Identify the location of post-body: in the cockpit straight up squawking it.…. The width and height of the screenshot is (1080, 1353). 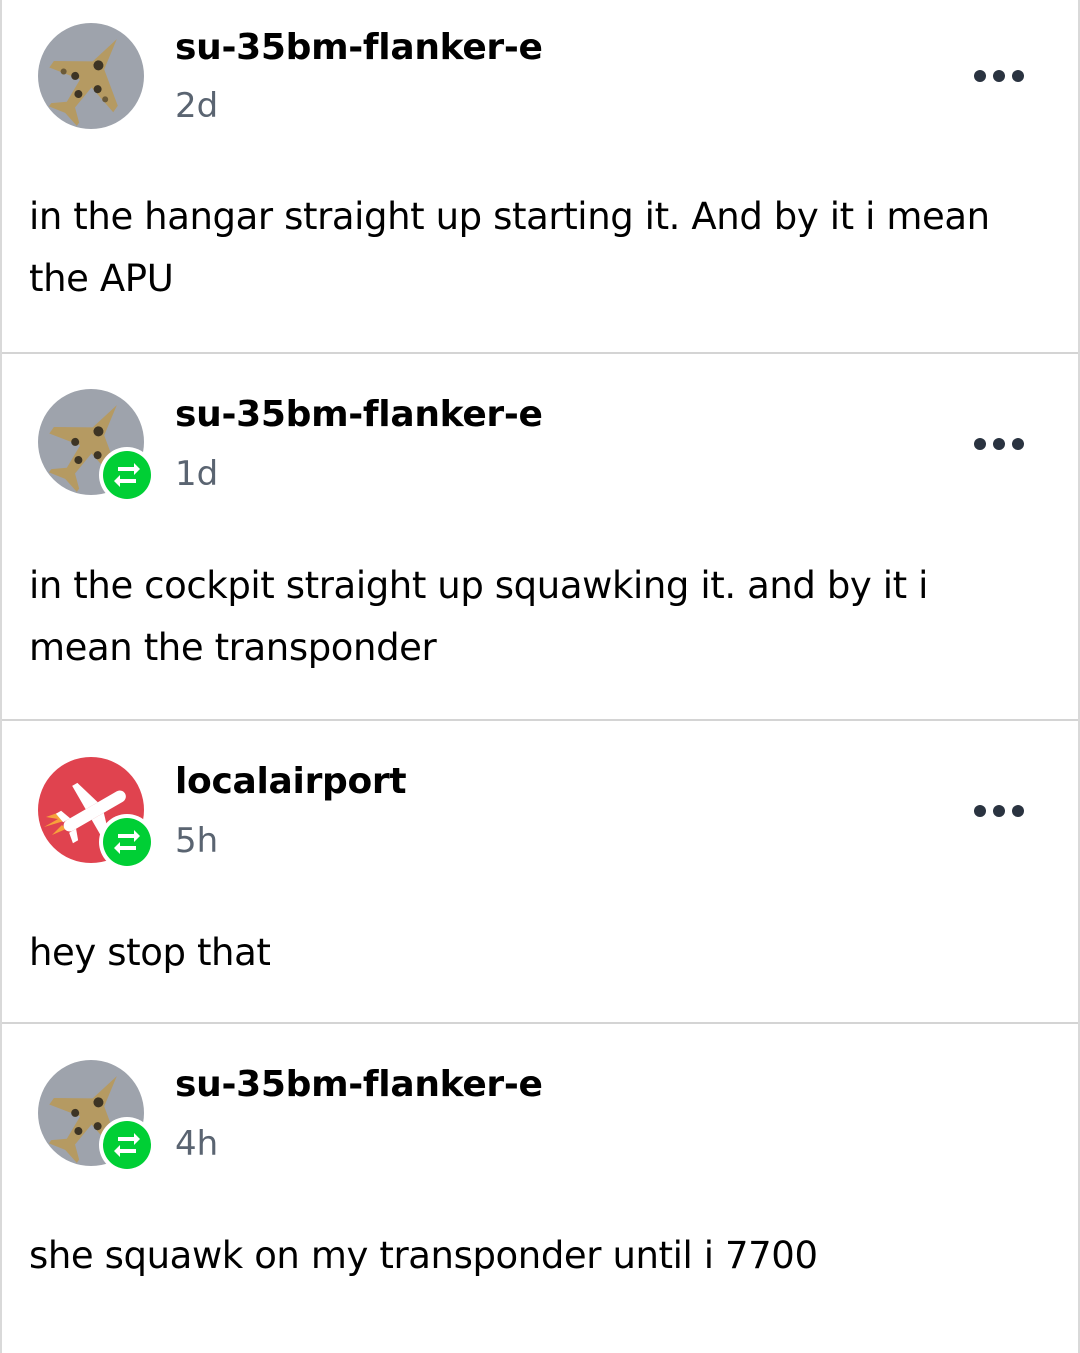
(479, 616).